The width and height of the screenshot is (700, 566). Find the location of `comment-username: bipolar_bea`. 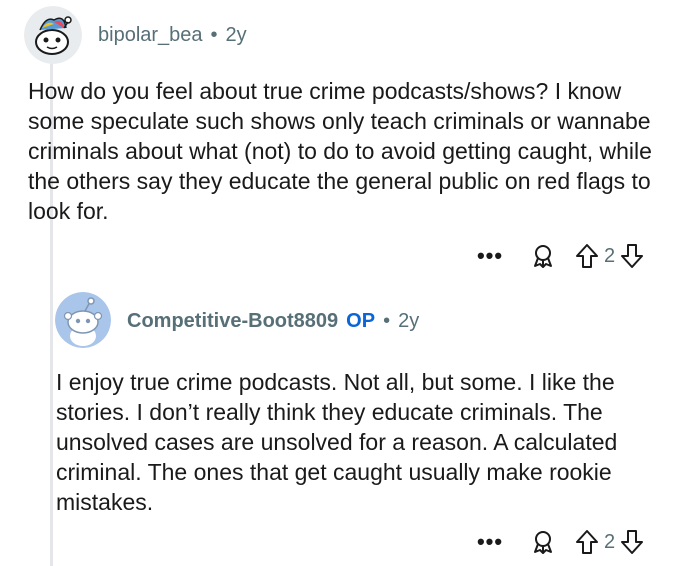

comment-username: bipolar_bea is located at coordinates (150, 35).